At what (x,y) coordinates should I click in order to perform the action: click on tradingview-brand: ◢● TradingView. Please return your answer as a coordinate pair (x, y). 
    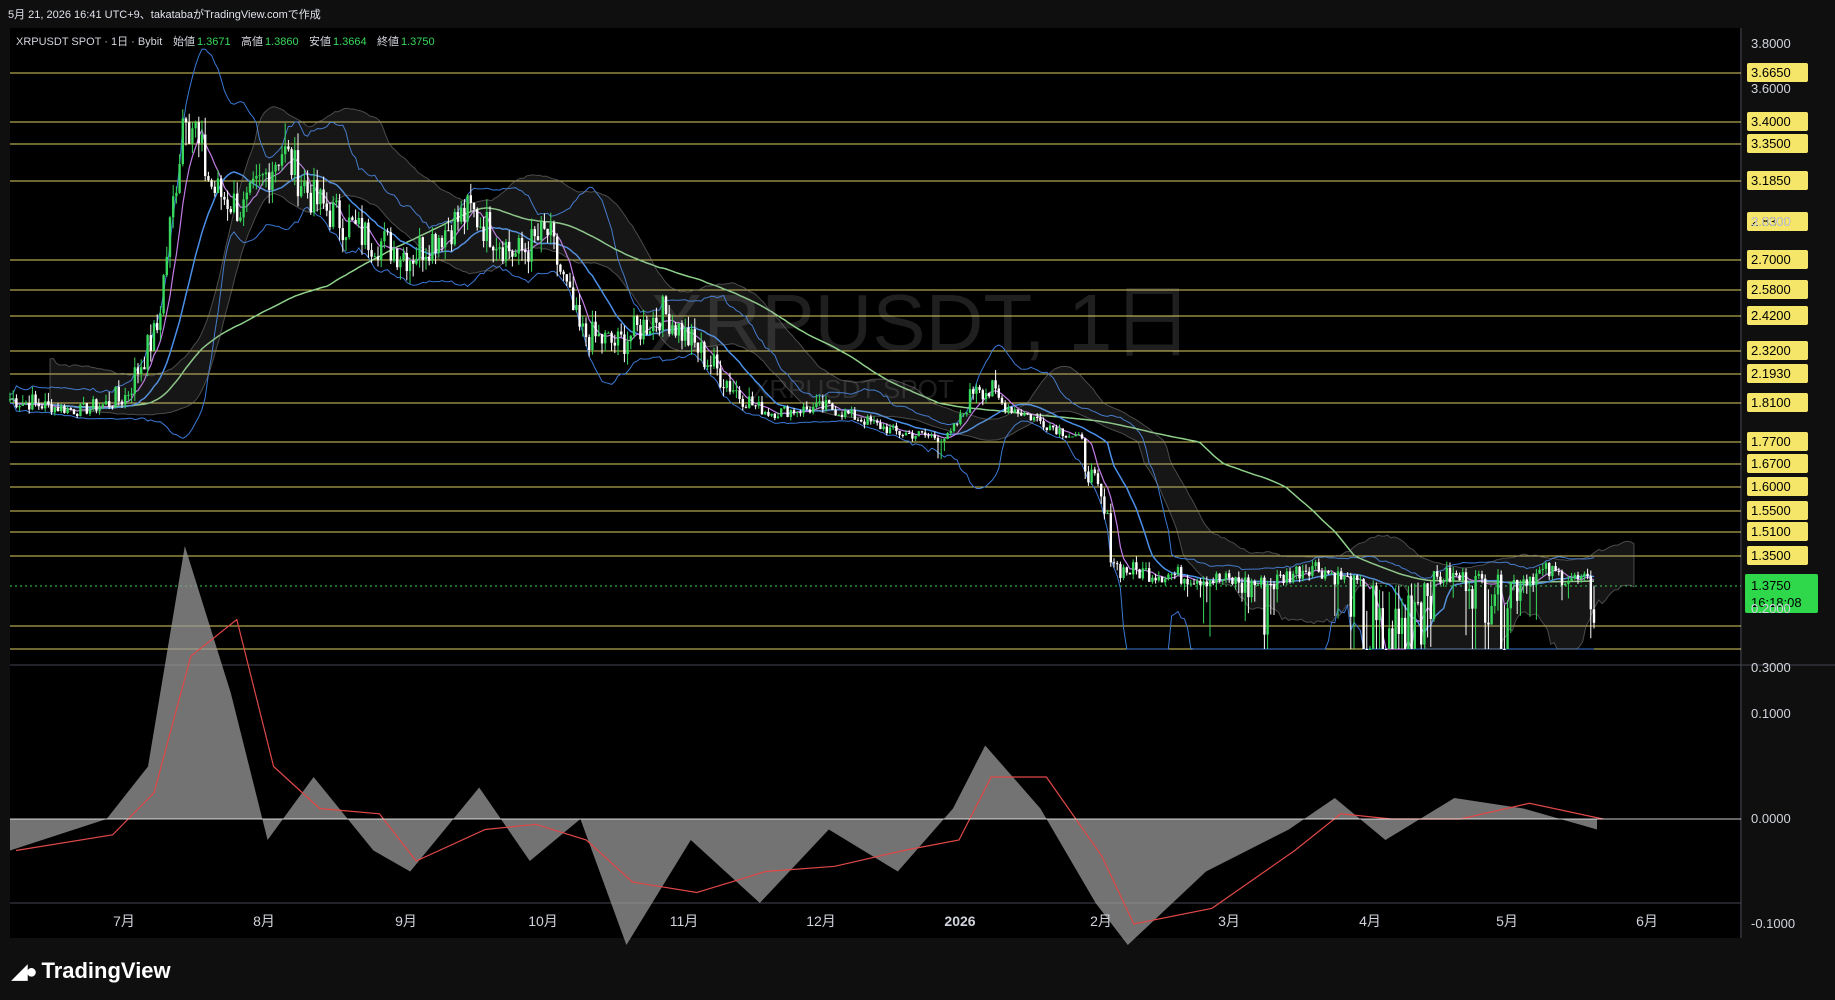
    Looking at the image, I should click on (91, 971).